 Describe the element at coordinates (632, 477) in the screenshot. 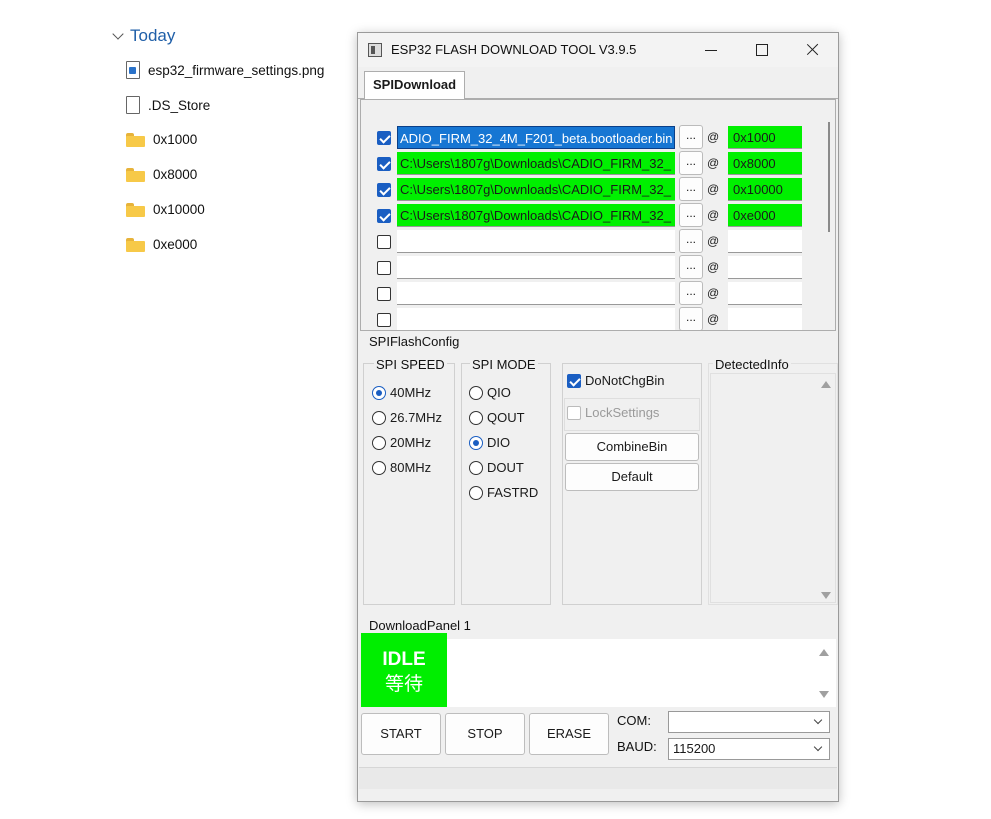

I see `default-button: Default` at that location.